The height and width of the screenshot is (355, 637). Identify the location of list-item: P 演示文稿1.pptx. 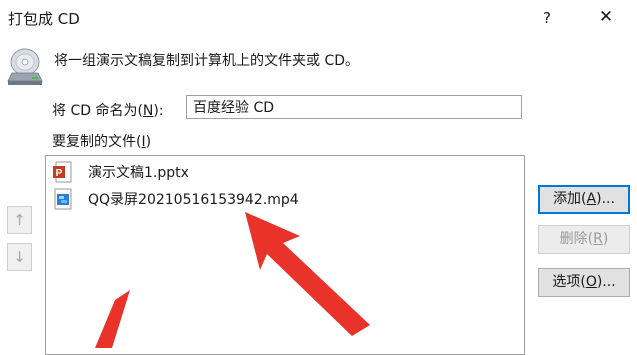
(120, 172).